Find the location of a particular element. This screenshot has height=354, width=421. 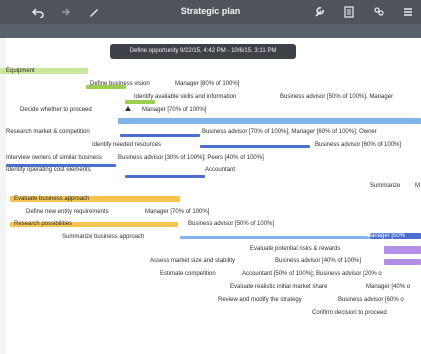

task-label: Define new entity requirements is located at coordinates (67, 212).